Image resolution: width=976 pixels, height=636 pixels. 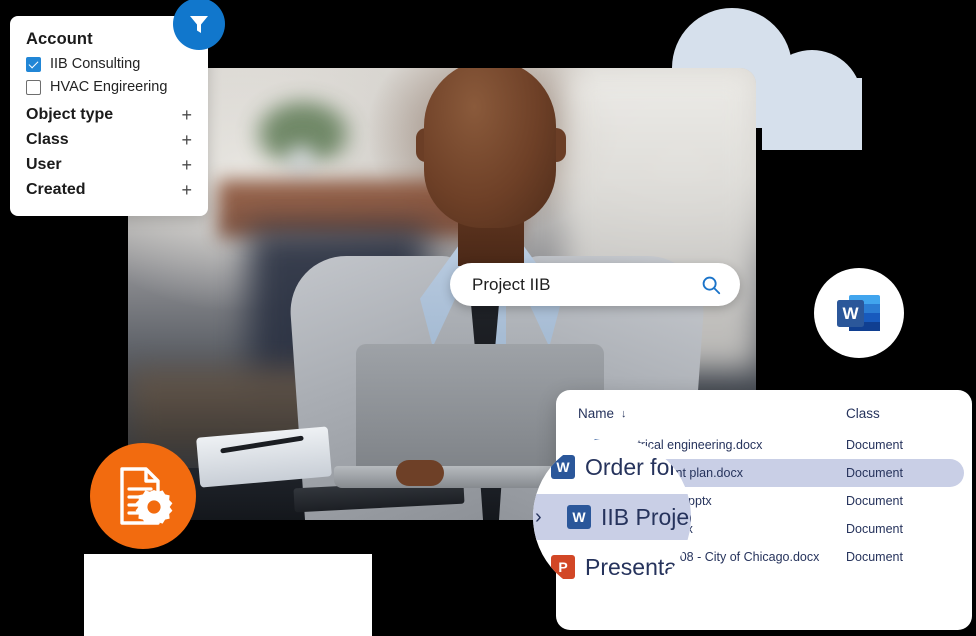 I want to click on facet-label-user: User, so click(x=44, y=164).